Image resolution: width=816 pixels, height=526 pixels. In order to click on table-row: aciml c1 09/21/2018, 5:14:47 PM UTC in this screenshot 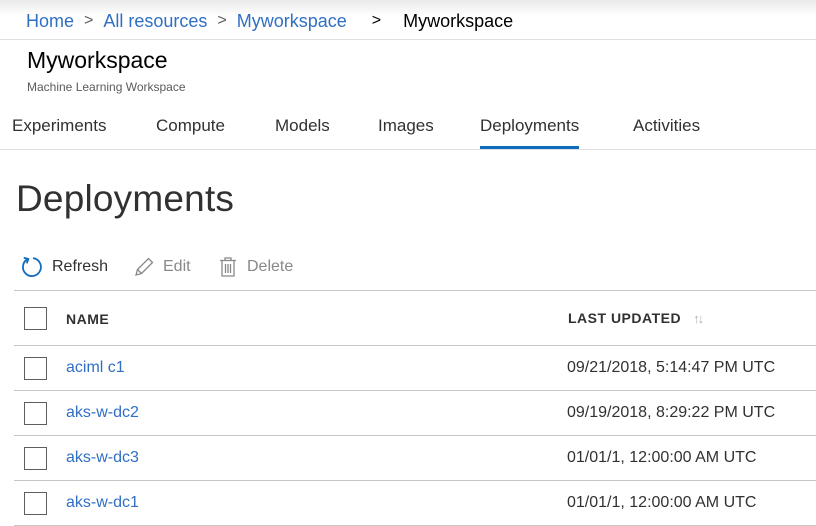, I will do `click(415, 368)`.